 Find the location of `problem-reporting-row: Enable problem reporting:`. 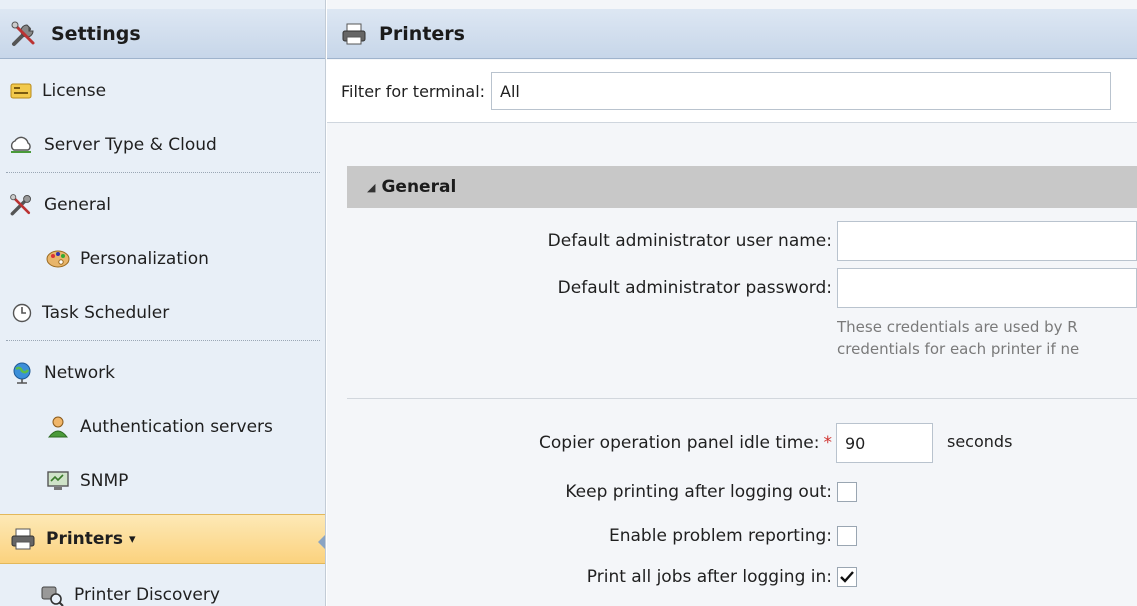

problem-reporting-row: Enable problem reporting: is located at coordinates (742, 536).